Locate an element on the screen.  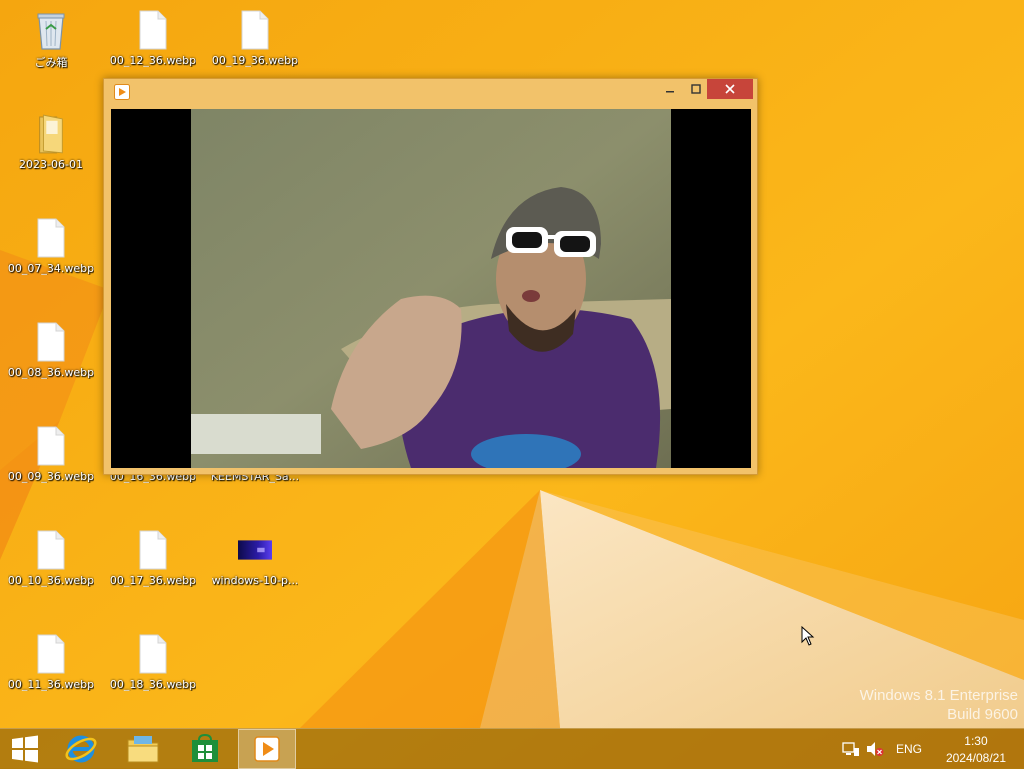
system-clock: 1:30 2024/08/21 is located at coordinates (976, 750).